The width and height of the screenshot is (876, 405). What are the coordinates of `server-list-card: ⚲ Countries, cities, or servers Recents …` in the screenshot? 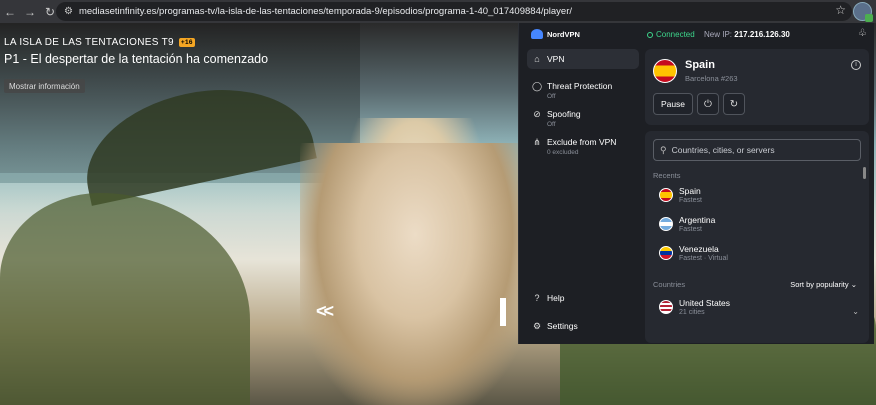 It's located at (757, 237).